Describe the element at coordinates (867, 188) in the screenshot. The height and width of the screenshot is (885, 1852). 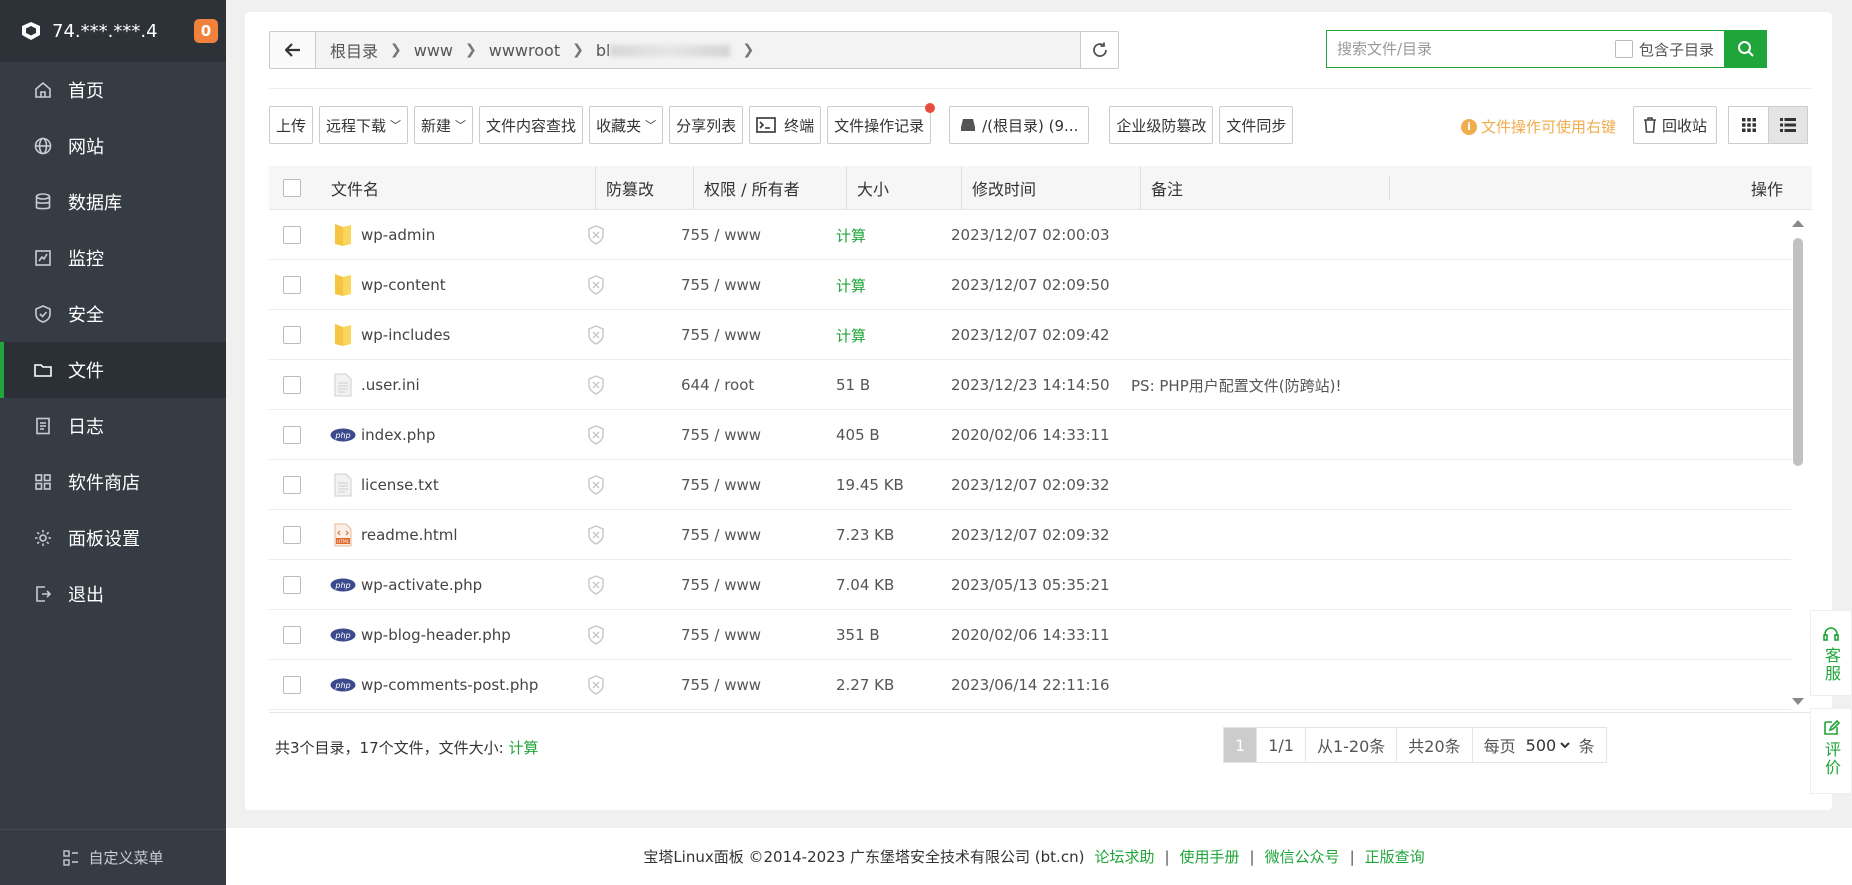
I see `column-header-size: 大小` at that location.